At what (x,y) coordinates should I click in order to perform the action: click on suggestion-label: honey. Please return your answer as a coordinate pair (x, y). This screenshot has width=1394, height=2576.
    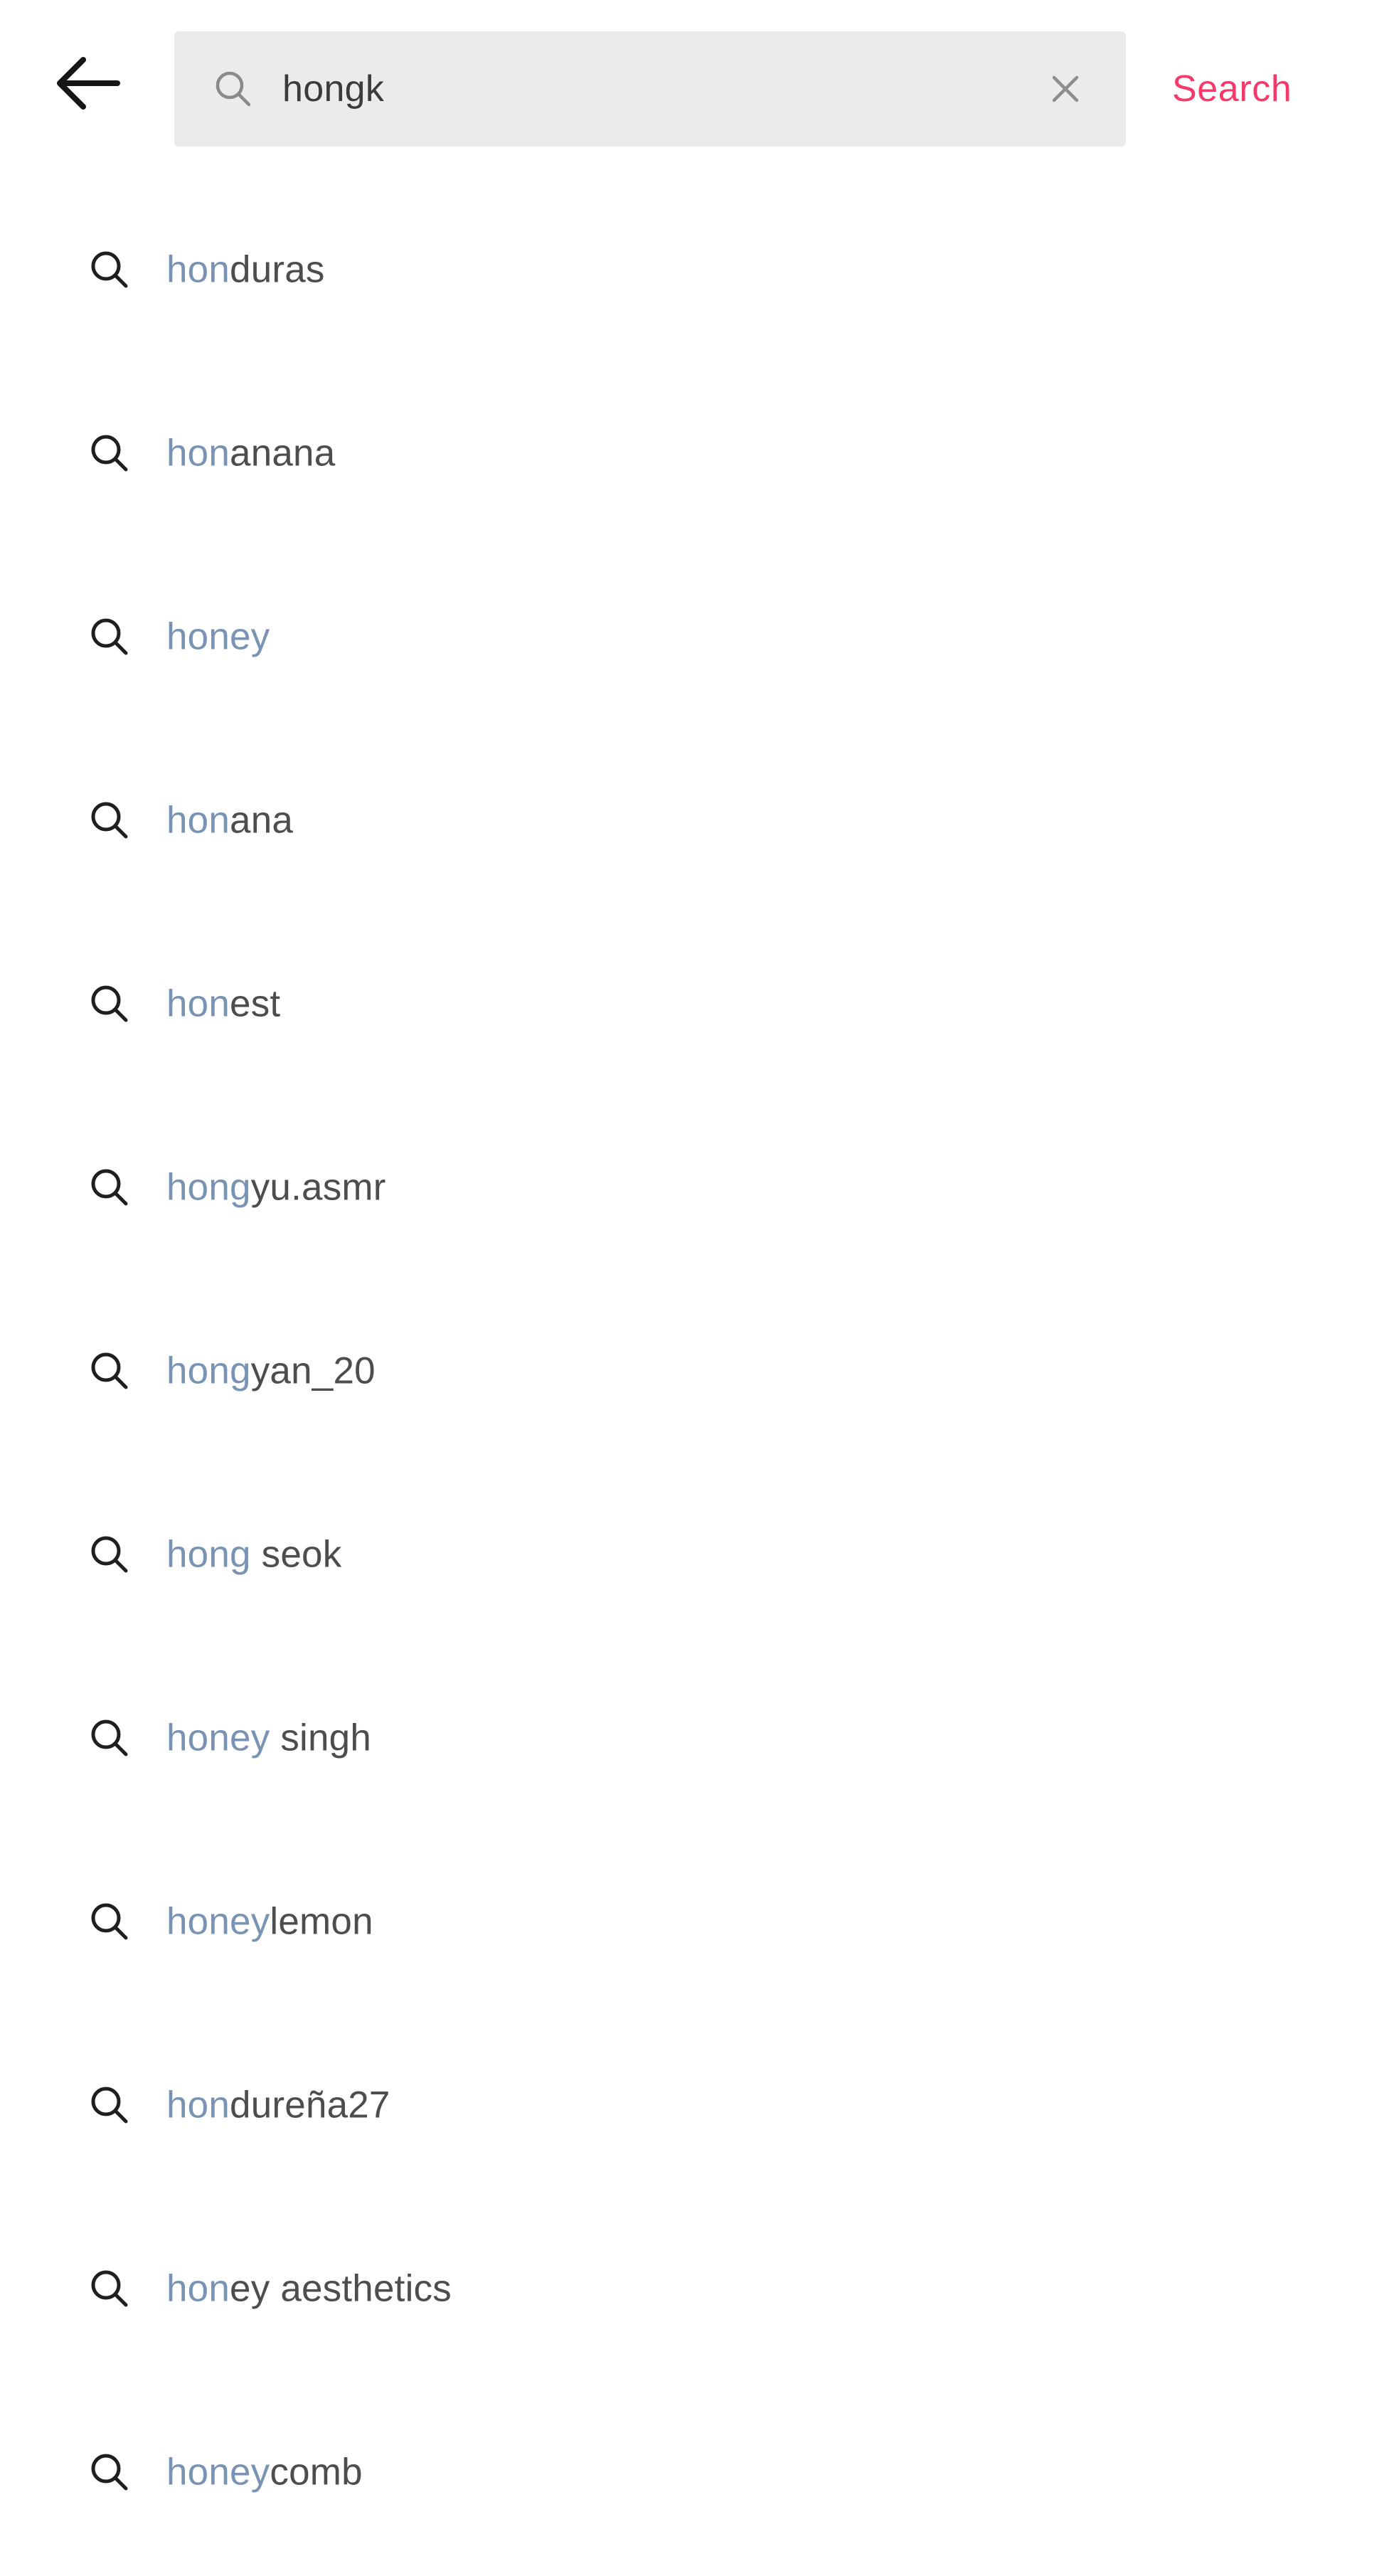
    Looking at the image, I should click on (218, 637).